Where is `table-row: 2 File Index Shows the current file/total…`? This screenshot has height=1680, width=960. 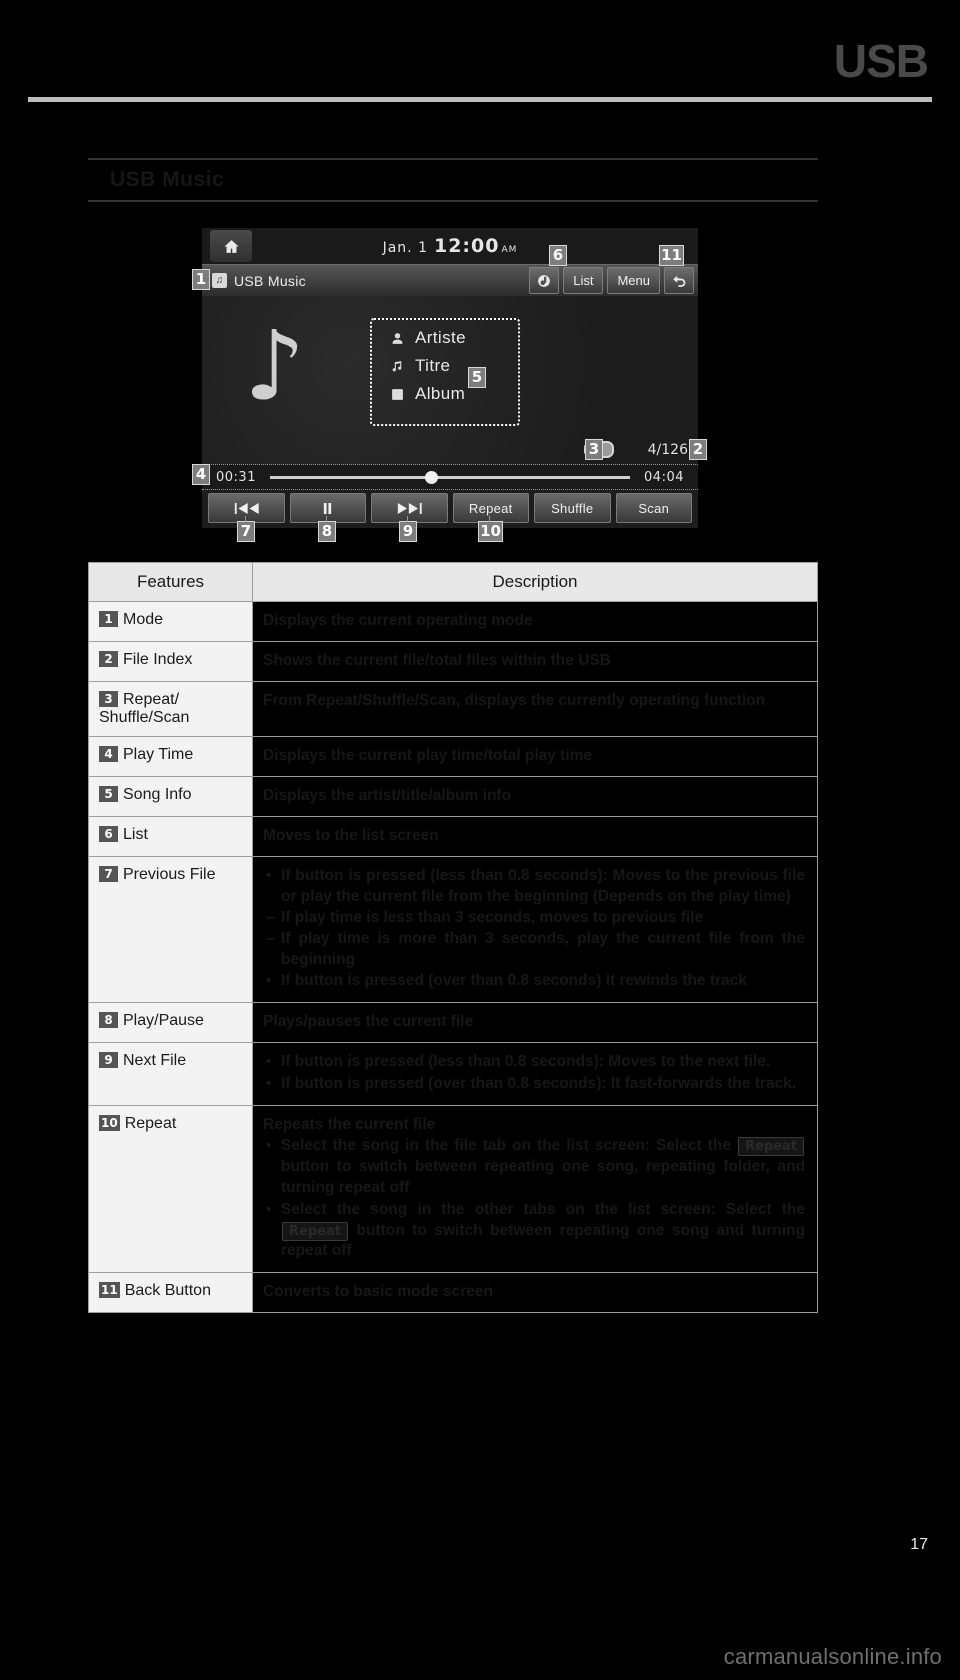 table-row: 2 File Index Shows the current file/total… is located at coordinates (453, 661).